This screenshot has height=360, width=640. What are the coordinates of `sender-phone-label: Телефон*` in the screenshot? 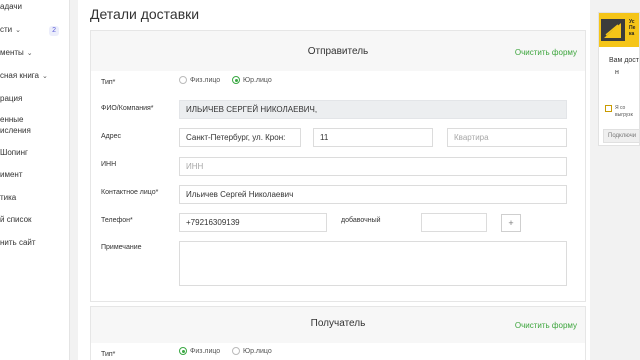 It's located at (117, 220).